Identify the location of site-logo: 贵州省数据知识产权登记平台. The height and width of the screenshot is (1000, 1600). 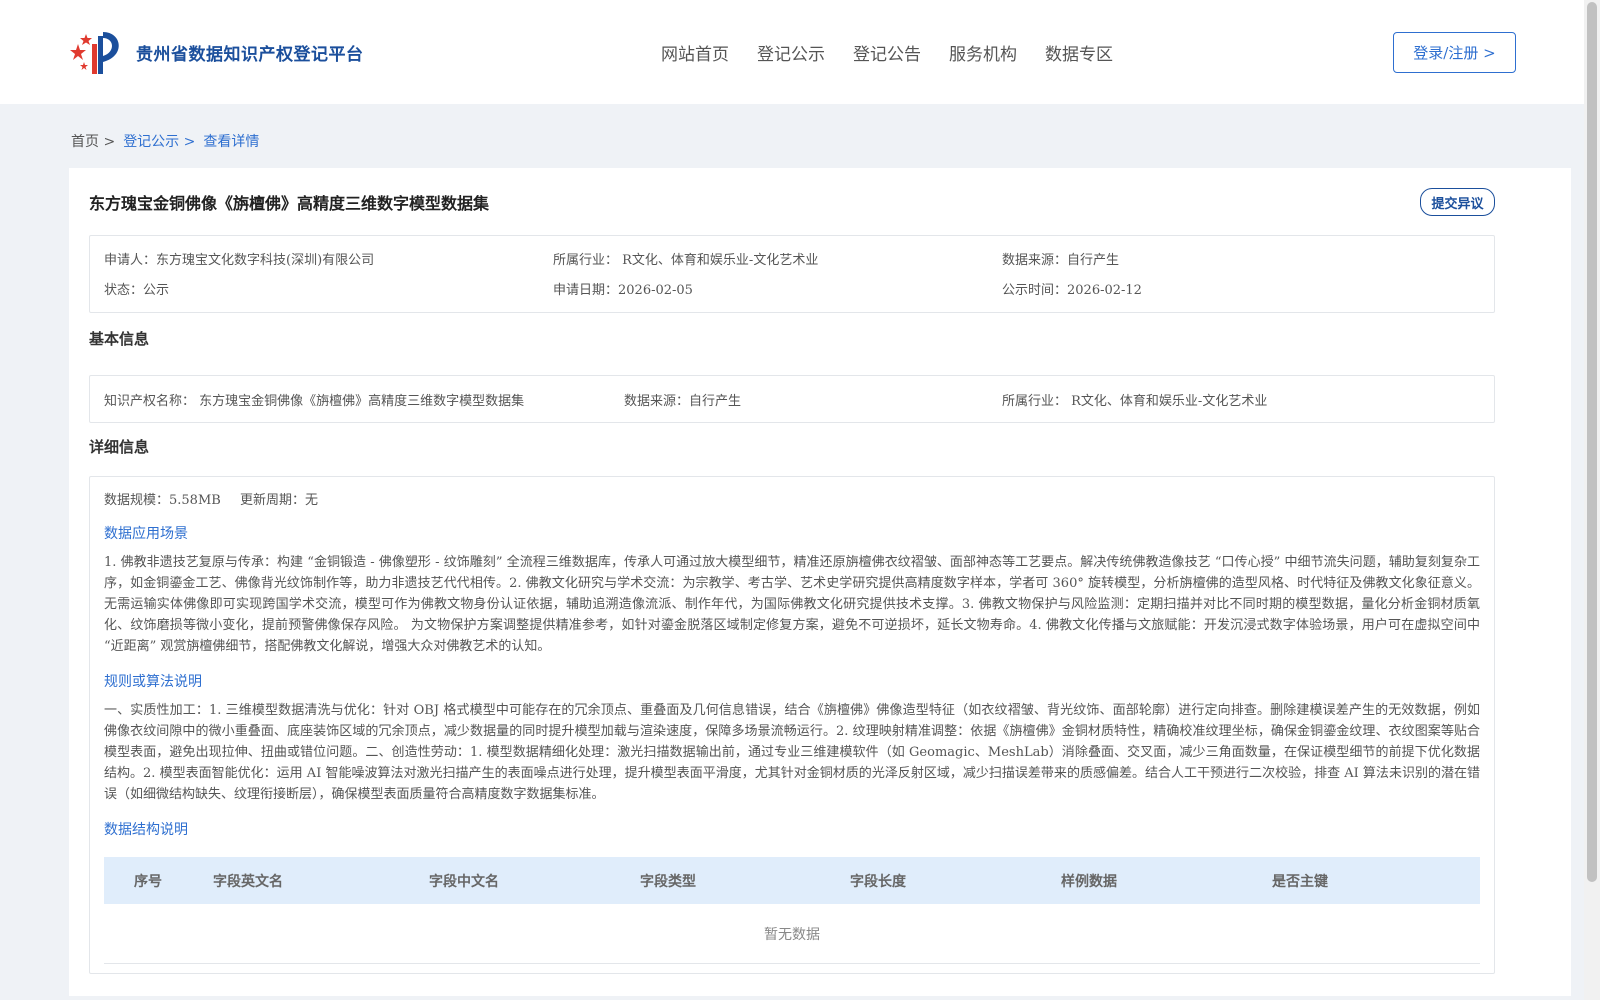
(217, 52).